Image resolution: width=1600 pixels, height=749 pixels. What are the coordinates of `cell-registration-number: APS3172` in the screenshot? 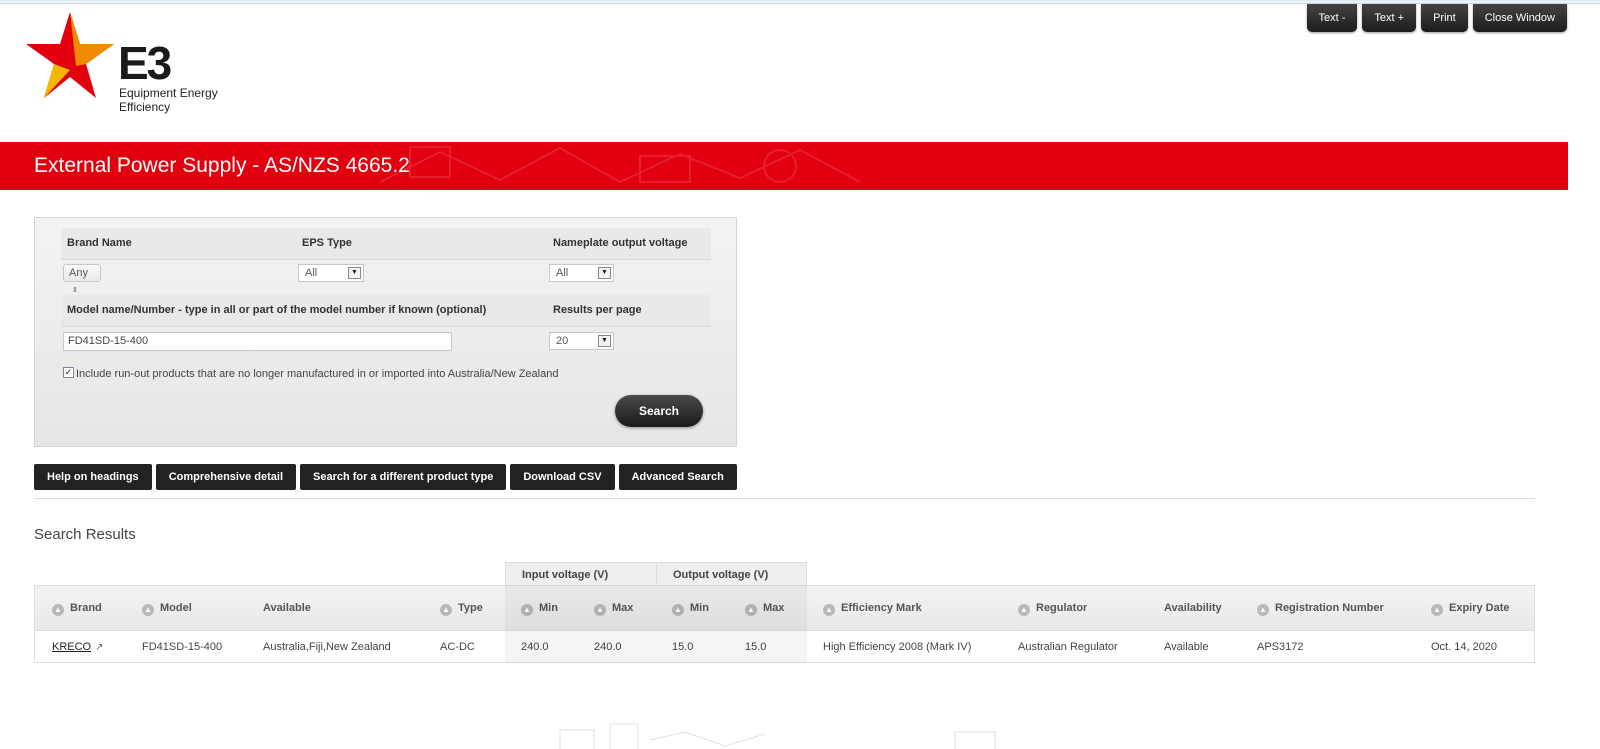 It's located at (1280, 647).